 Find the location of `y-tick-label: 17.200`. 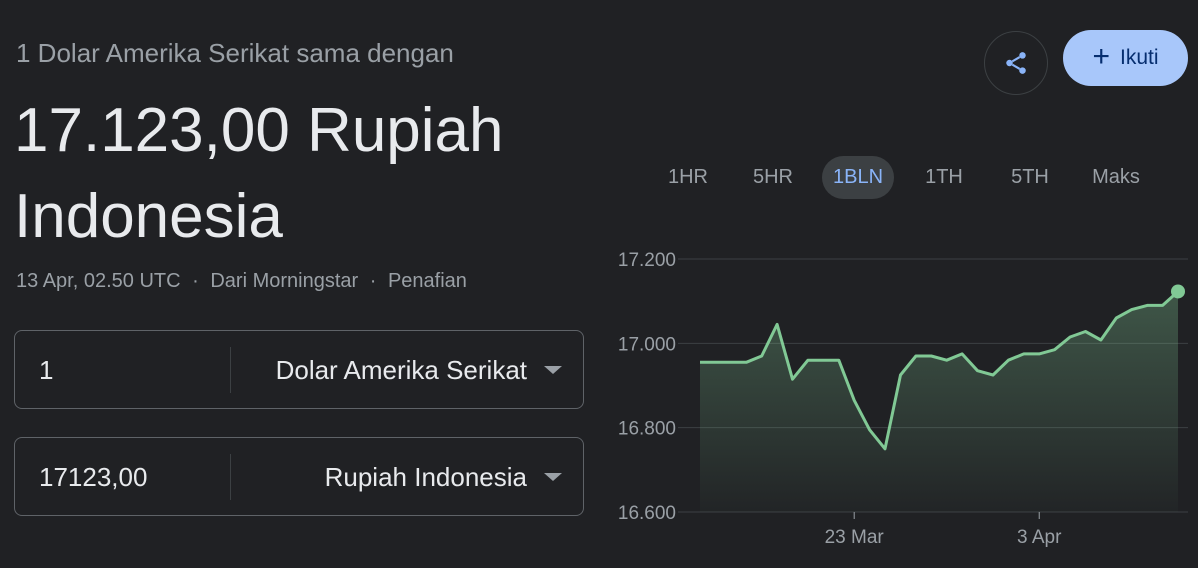

y-tick-label: 17.200 is located at coordinates (647, 260).